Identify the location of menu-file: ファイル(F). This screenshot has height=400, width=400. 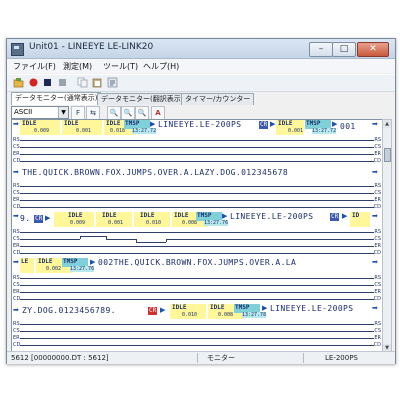
(34, 66).